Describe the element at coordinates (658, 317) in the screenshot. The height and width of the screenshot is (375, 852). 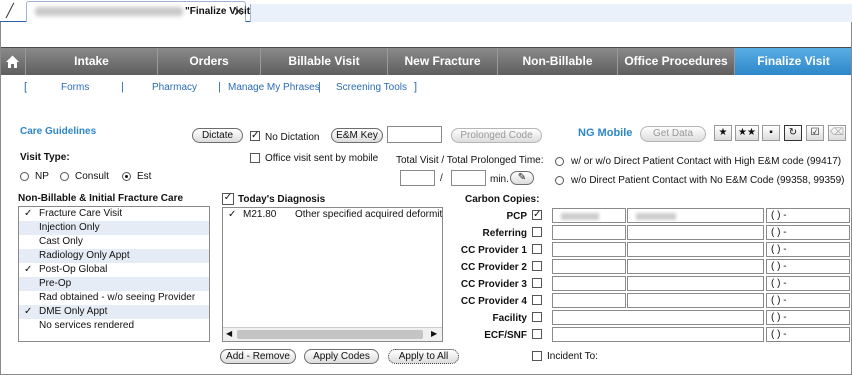
I see `cc-facility-input` at that location.